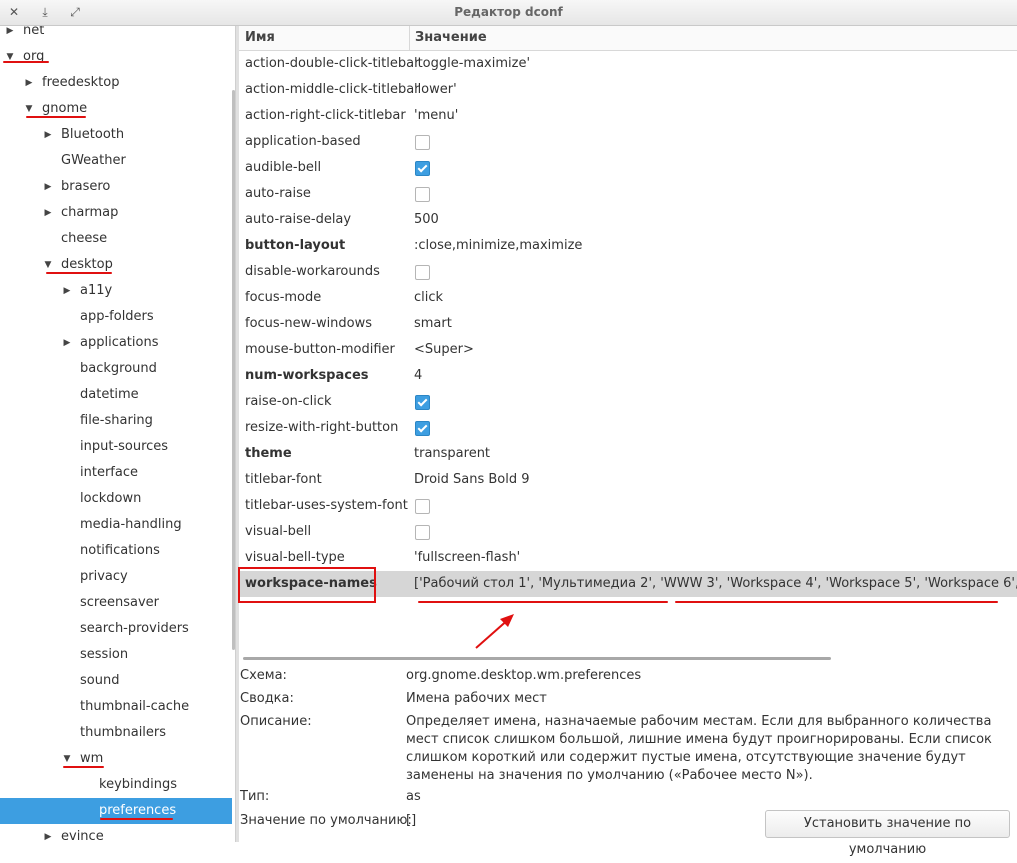 The image size is (1017, 863). What do you see at coordinates (116, 57) in the screenshot?
I see `tree-item-org: ▼ org` at bounding box center [116, 57].